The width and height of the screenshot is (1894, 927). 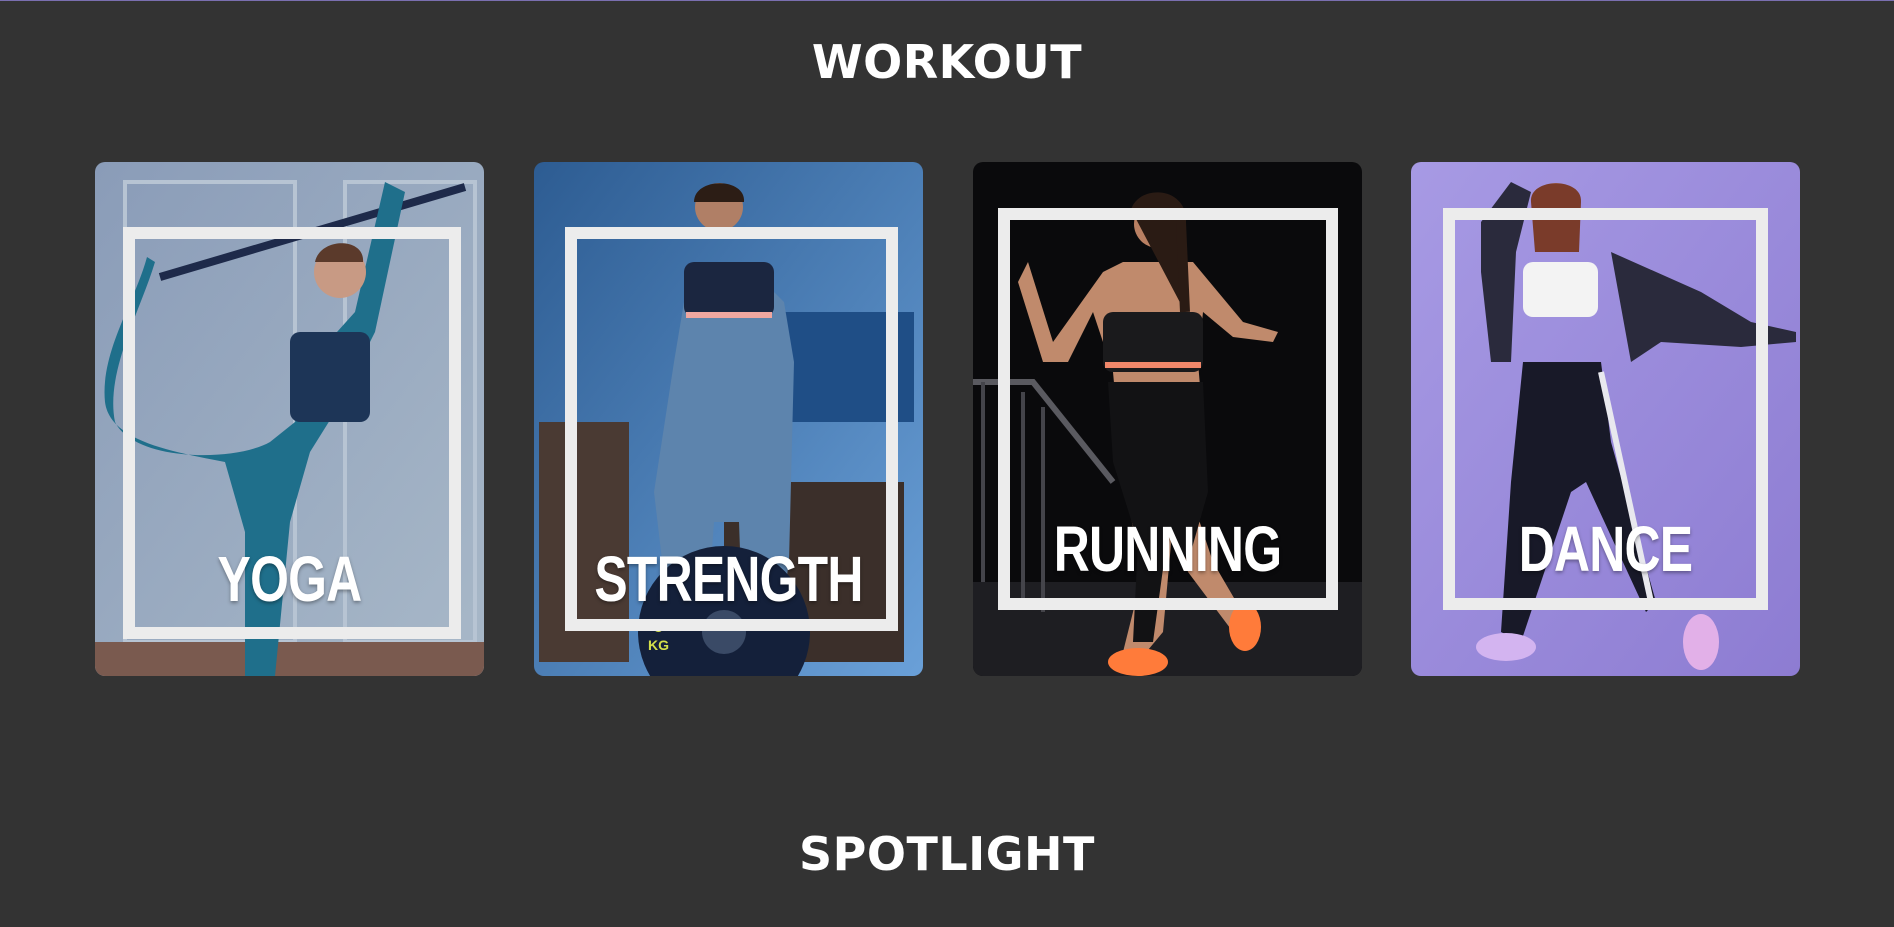 I want to click on svg-text: KG, so click(x=658, y=645).